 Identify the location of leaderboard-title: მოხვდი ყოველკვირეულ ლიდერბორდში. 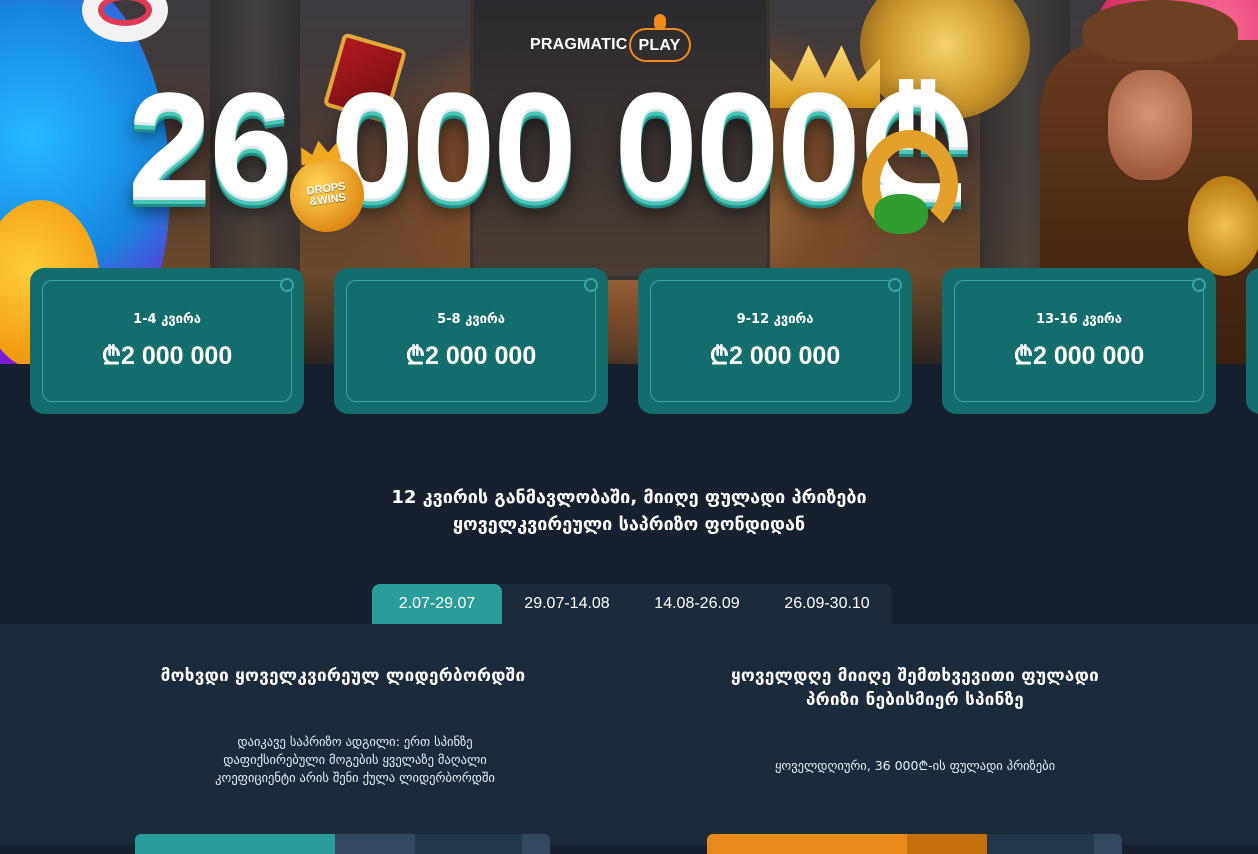
(343, 676).